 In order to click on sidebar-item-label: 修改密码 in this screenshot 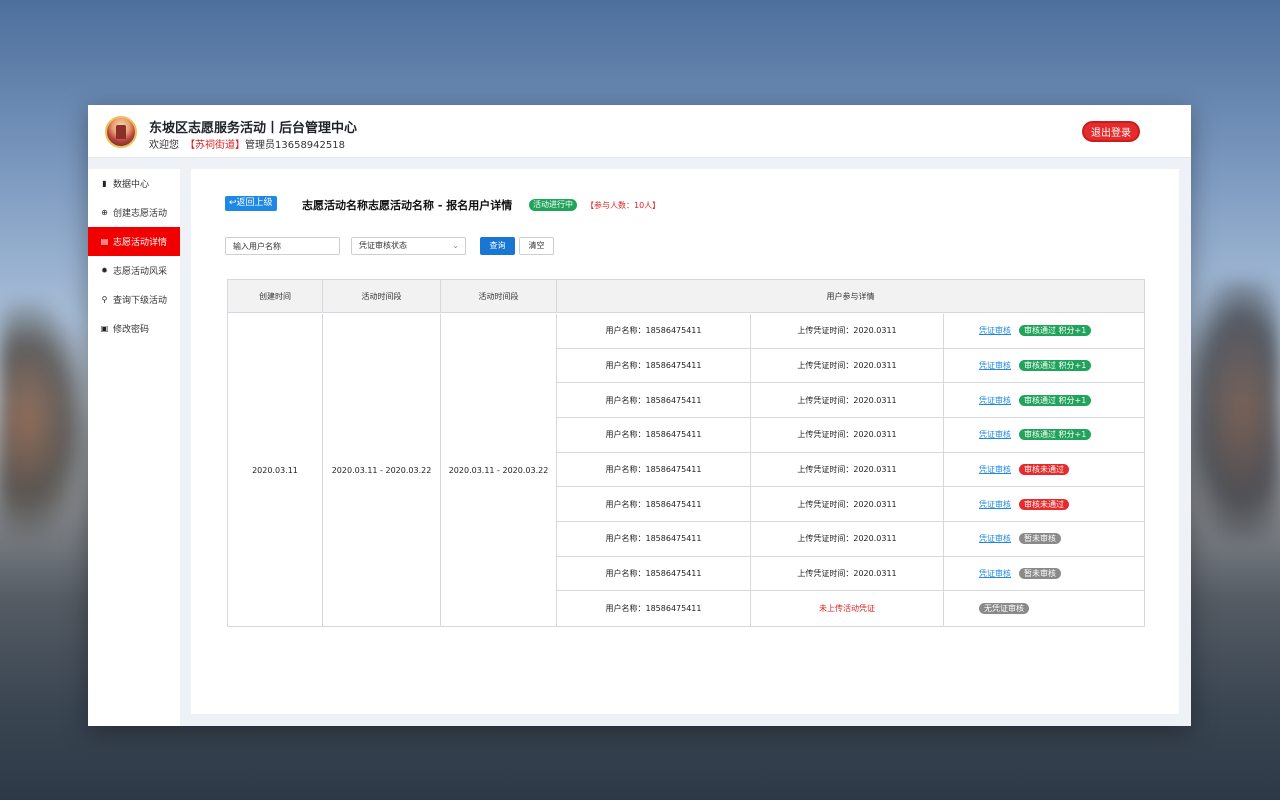, I will do `click(131, 330)`.